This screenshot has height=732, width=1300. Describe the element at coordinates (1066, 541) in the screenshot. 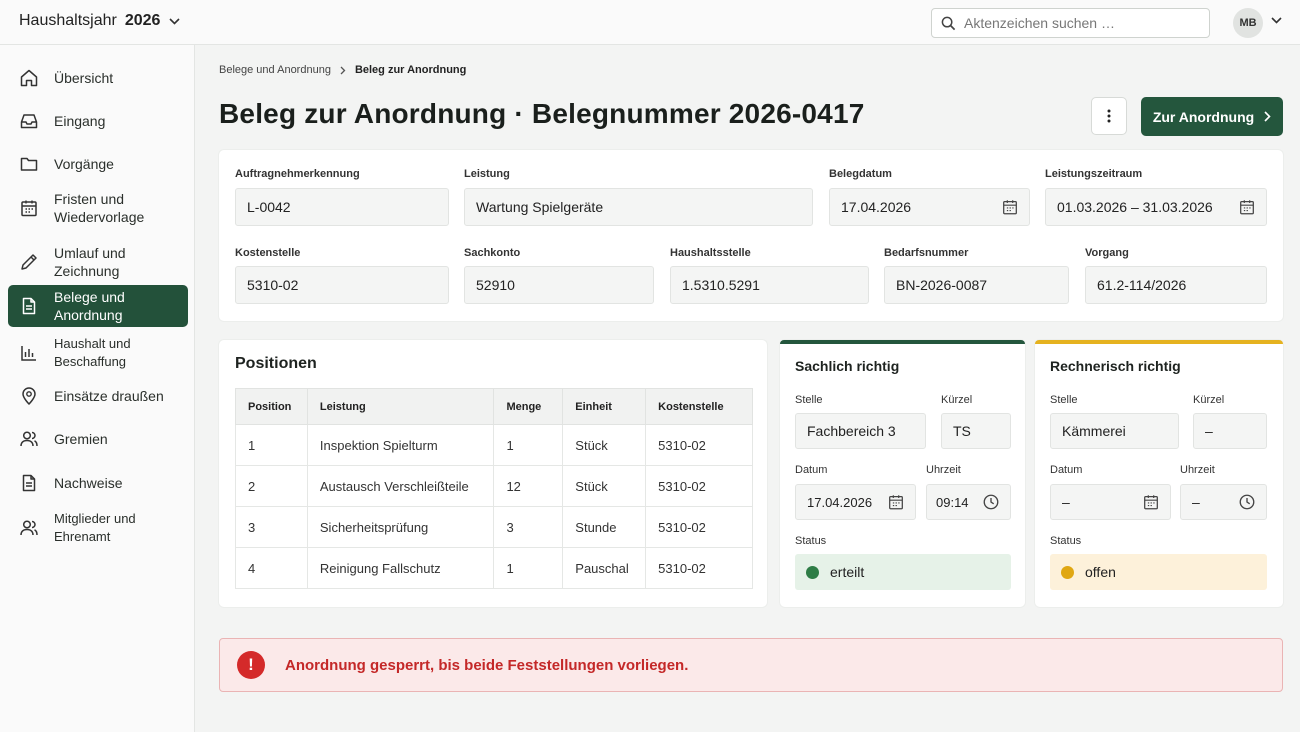

I see `rechnerisch-status-label: Status` at that location.